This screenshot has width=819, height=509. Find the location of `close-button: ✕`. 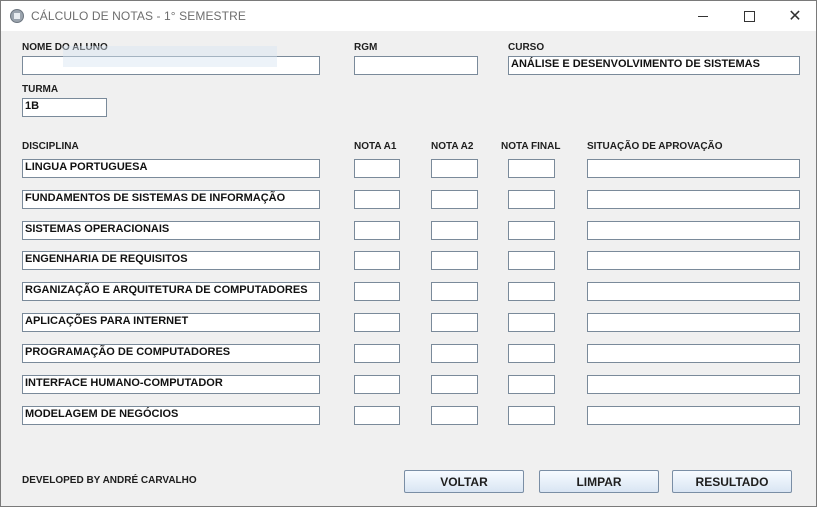

close-button: ✕ is located at coordinates (795, 16).